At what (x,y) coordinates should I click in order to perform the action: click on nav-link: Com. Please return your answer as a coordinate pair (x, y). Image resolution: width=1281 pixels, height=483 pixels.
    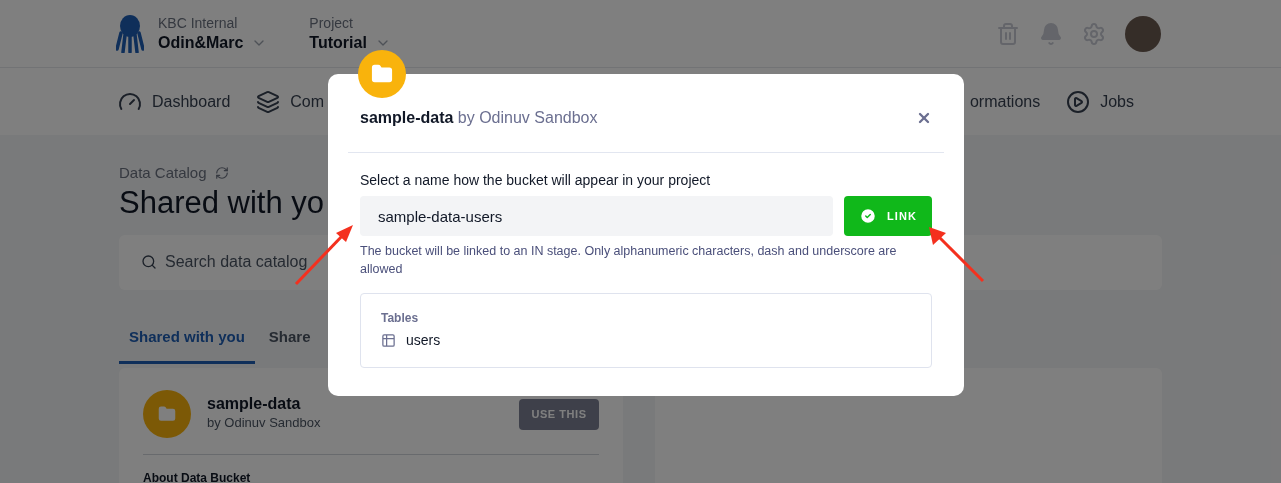
    Looking at the image, I should click on (307, 101).